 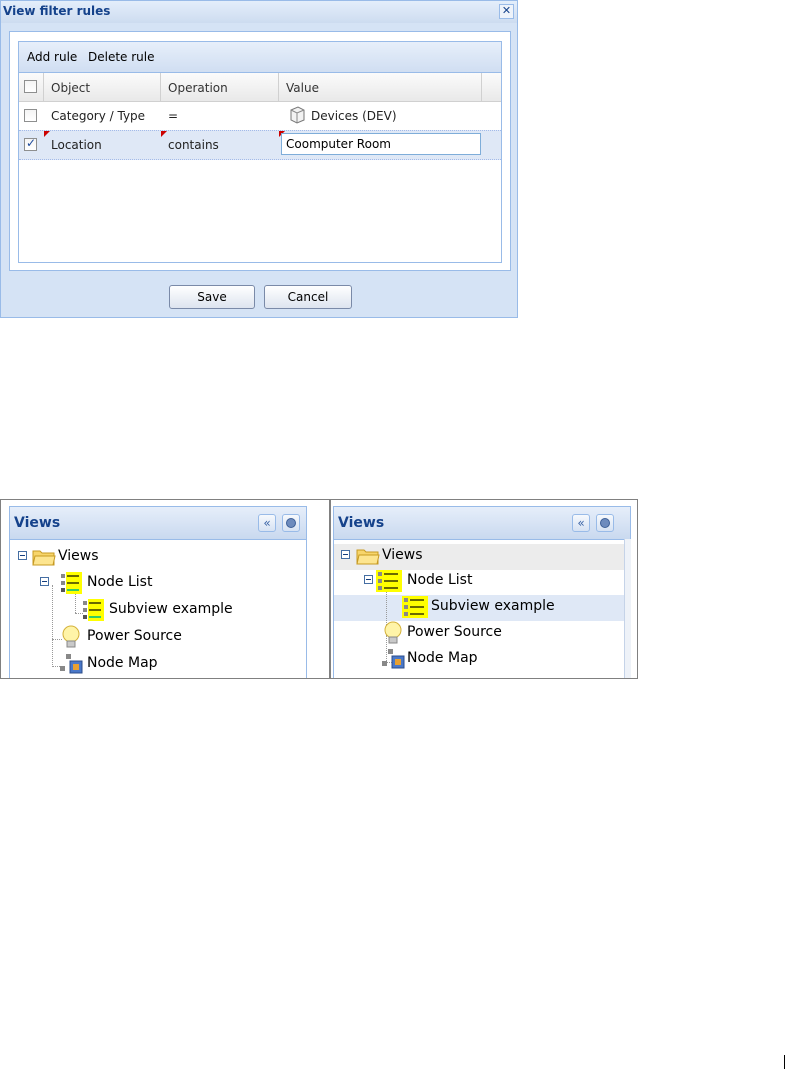 I want to click on panel-separator, so click(x=330, y=589).